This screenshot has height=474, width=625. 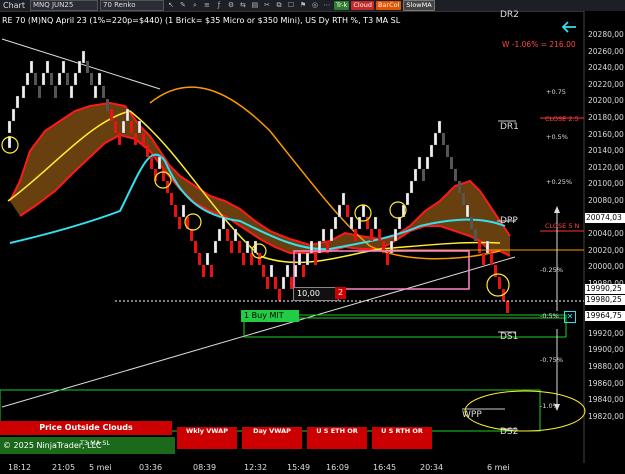 I want to click on time-tick: 5 mei, so click(x=100, y=467).